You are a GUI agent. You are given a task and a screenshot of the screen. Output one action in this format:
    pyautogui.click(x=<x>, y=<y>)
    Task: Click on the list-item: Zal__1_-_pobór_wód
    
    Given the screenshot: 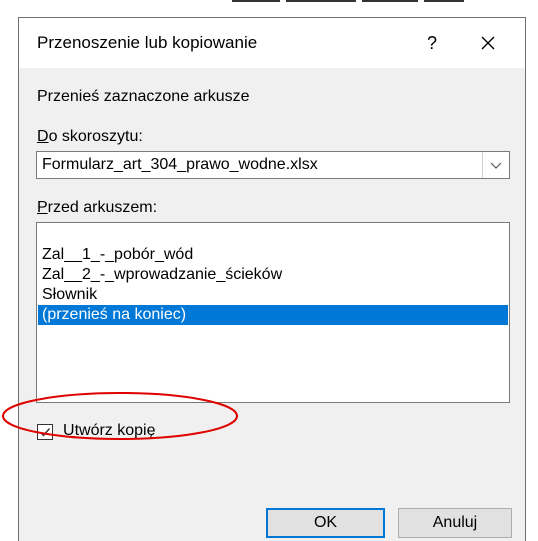 What is the action you would take?
    pyautogui.click(x=273, y=255)
    